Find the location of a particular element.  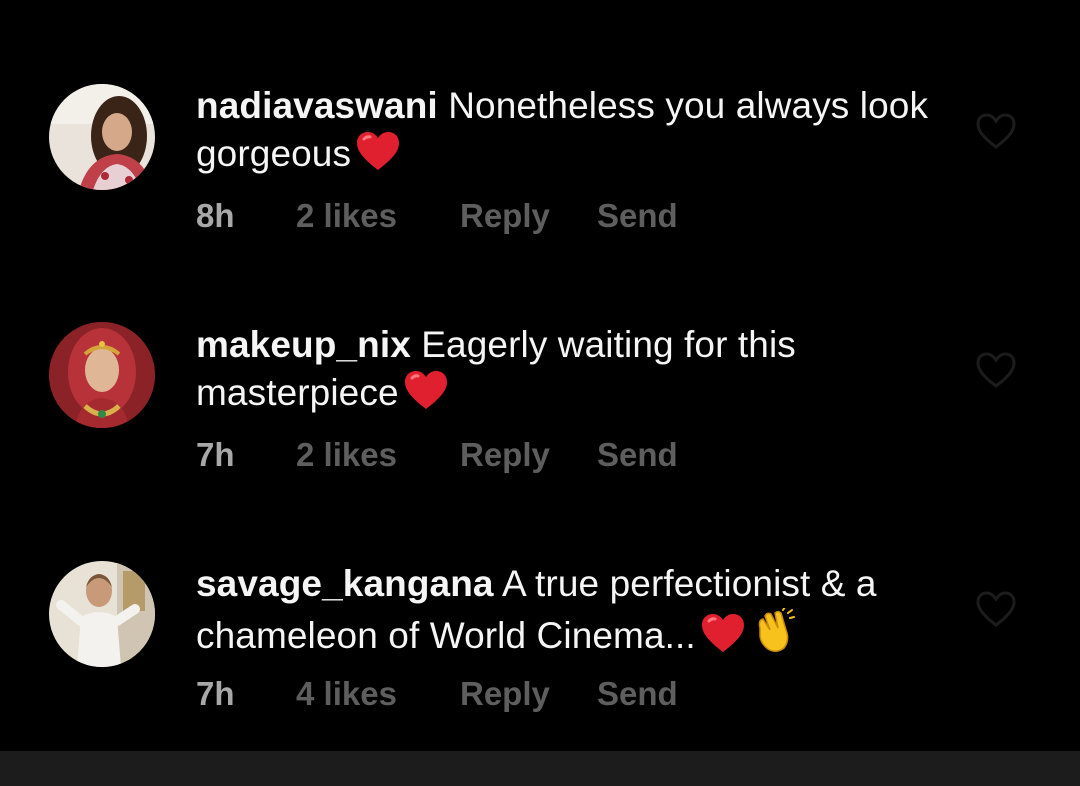

bottom-bar is located at coordinates (540, 768).